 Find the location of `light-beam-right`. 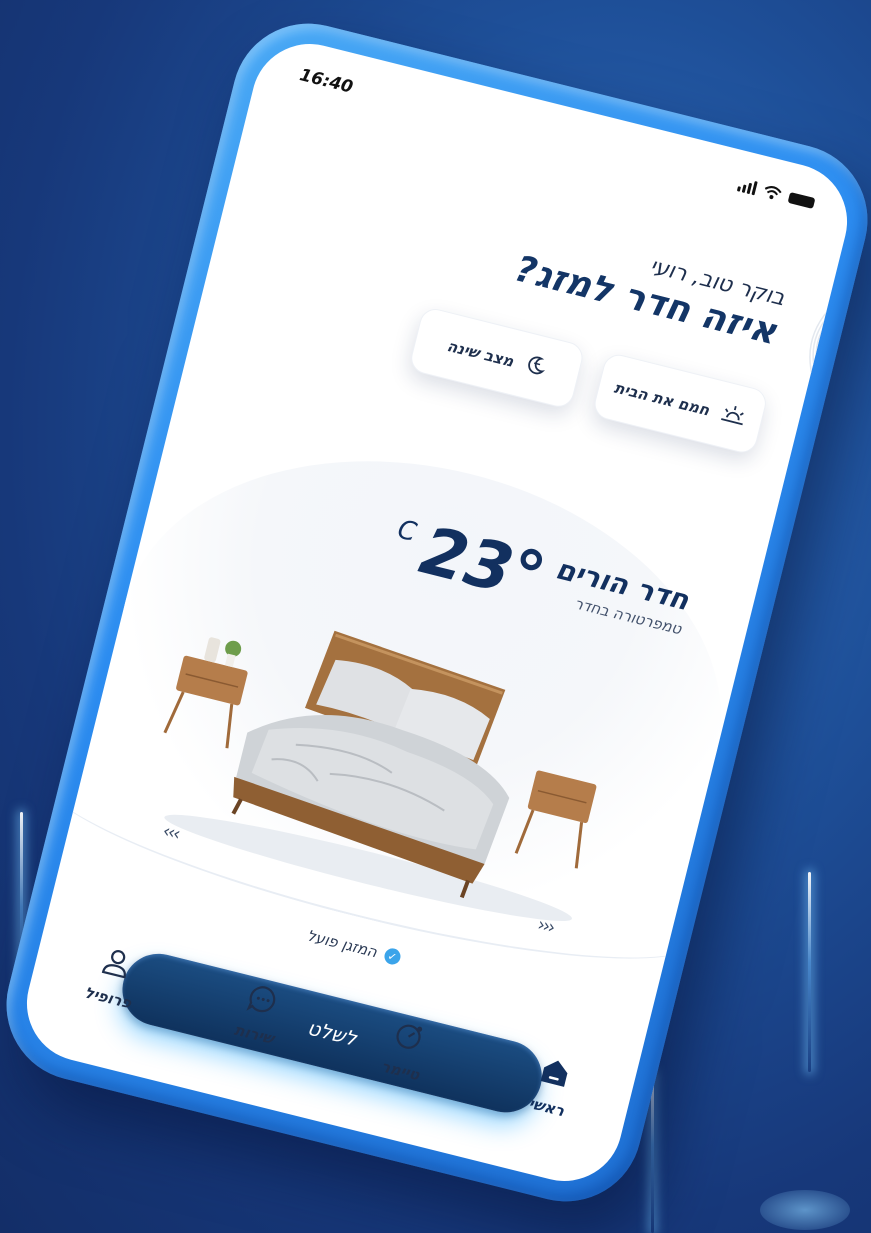

light-beam-right is located at coordinates (809, 972).